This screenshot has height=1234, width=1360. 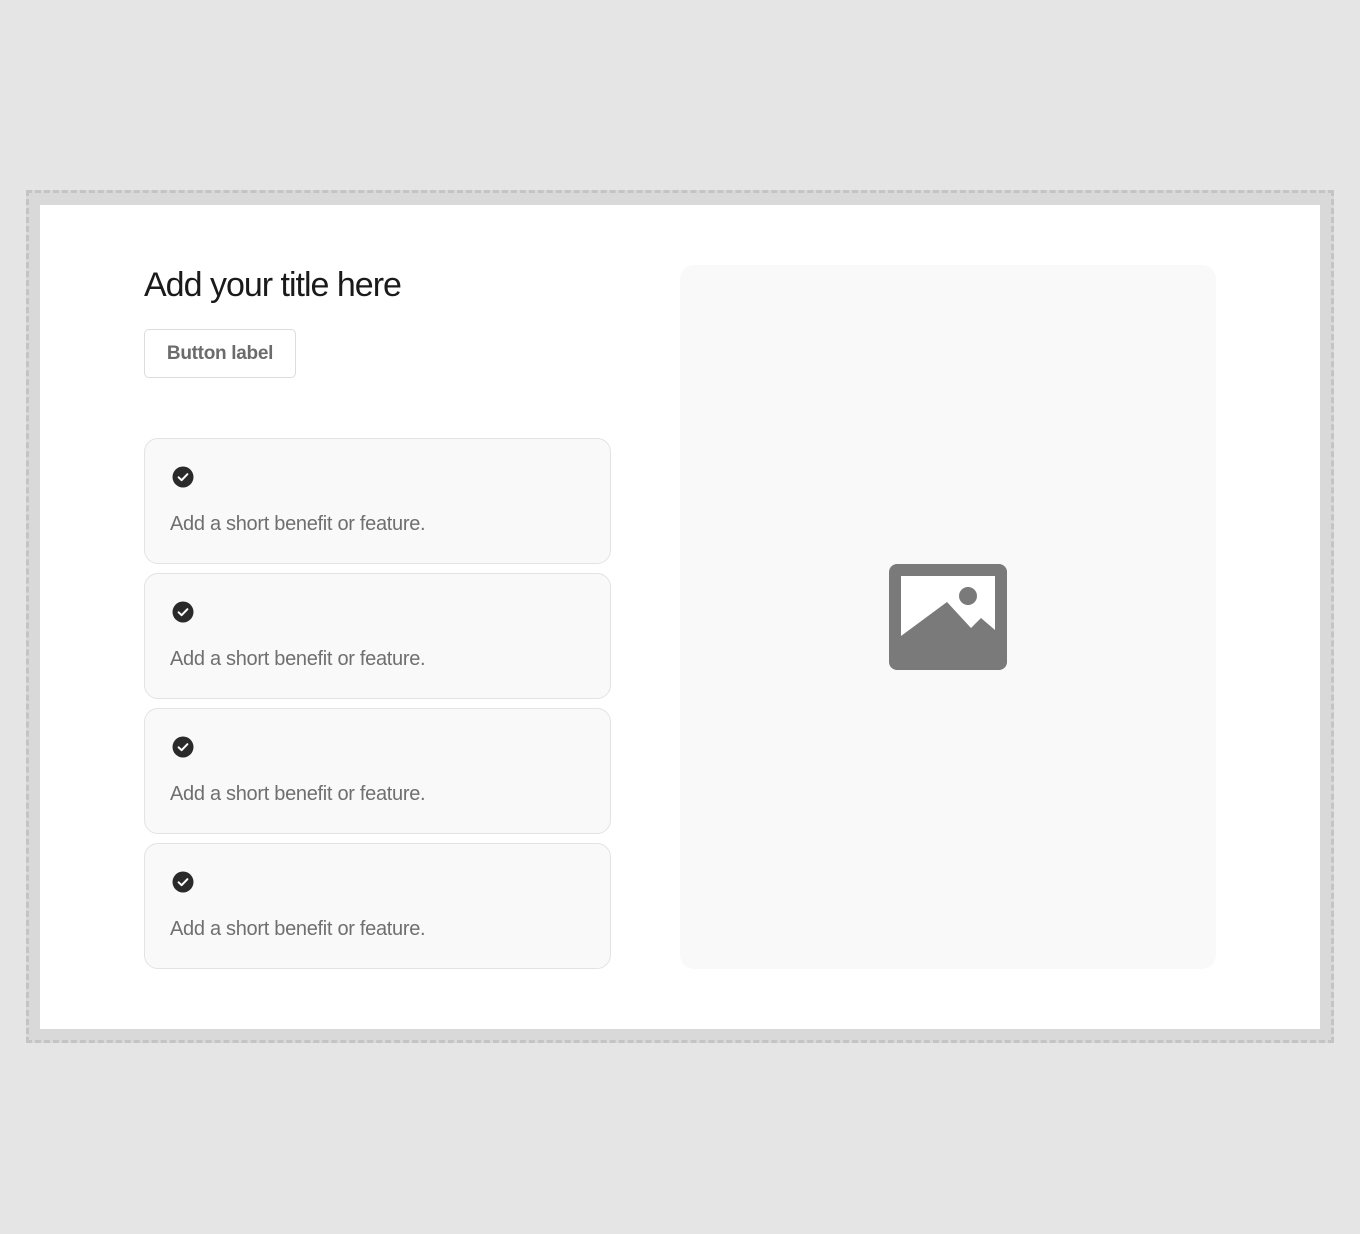 I want to click on image-placeholder-icon, so click(x=948, y=617).